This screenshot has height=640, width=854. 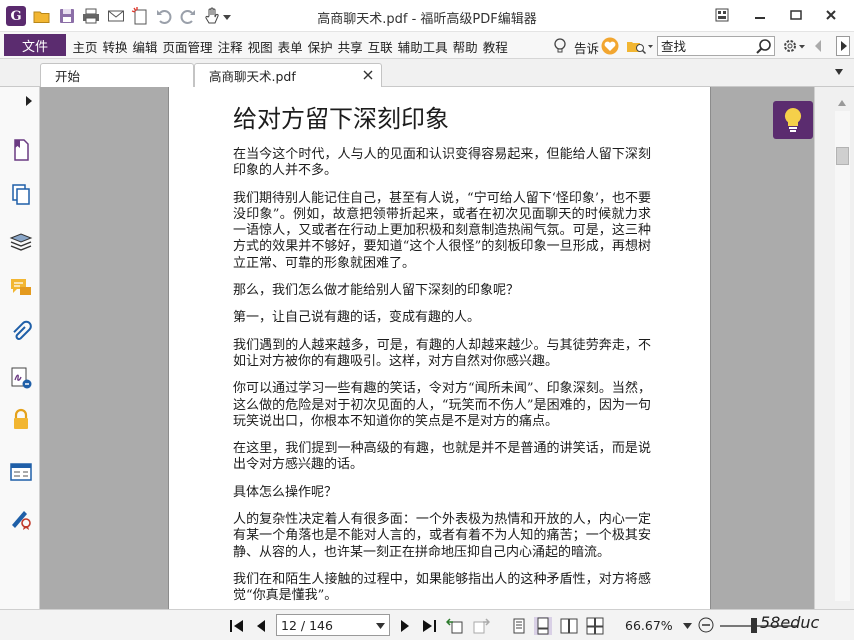 What do you see at coordinates (831, 15) in the screenshot?
I see `close-button` at bounding box center [831, 15].